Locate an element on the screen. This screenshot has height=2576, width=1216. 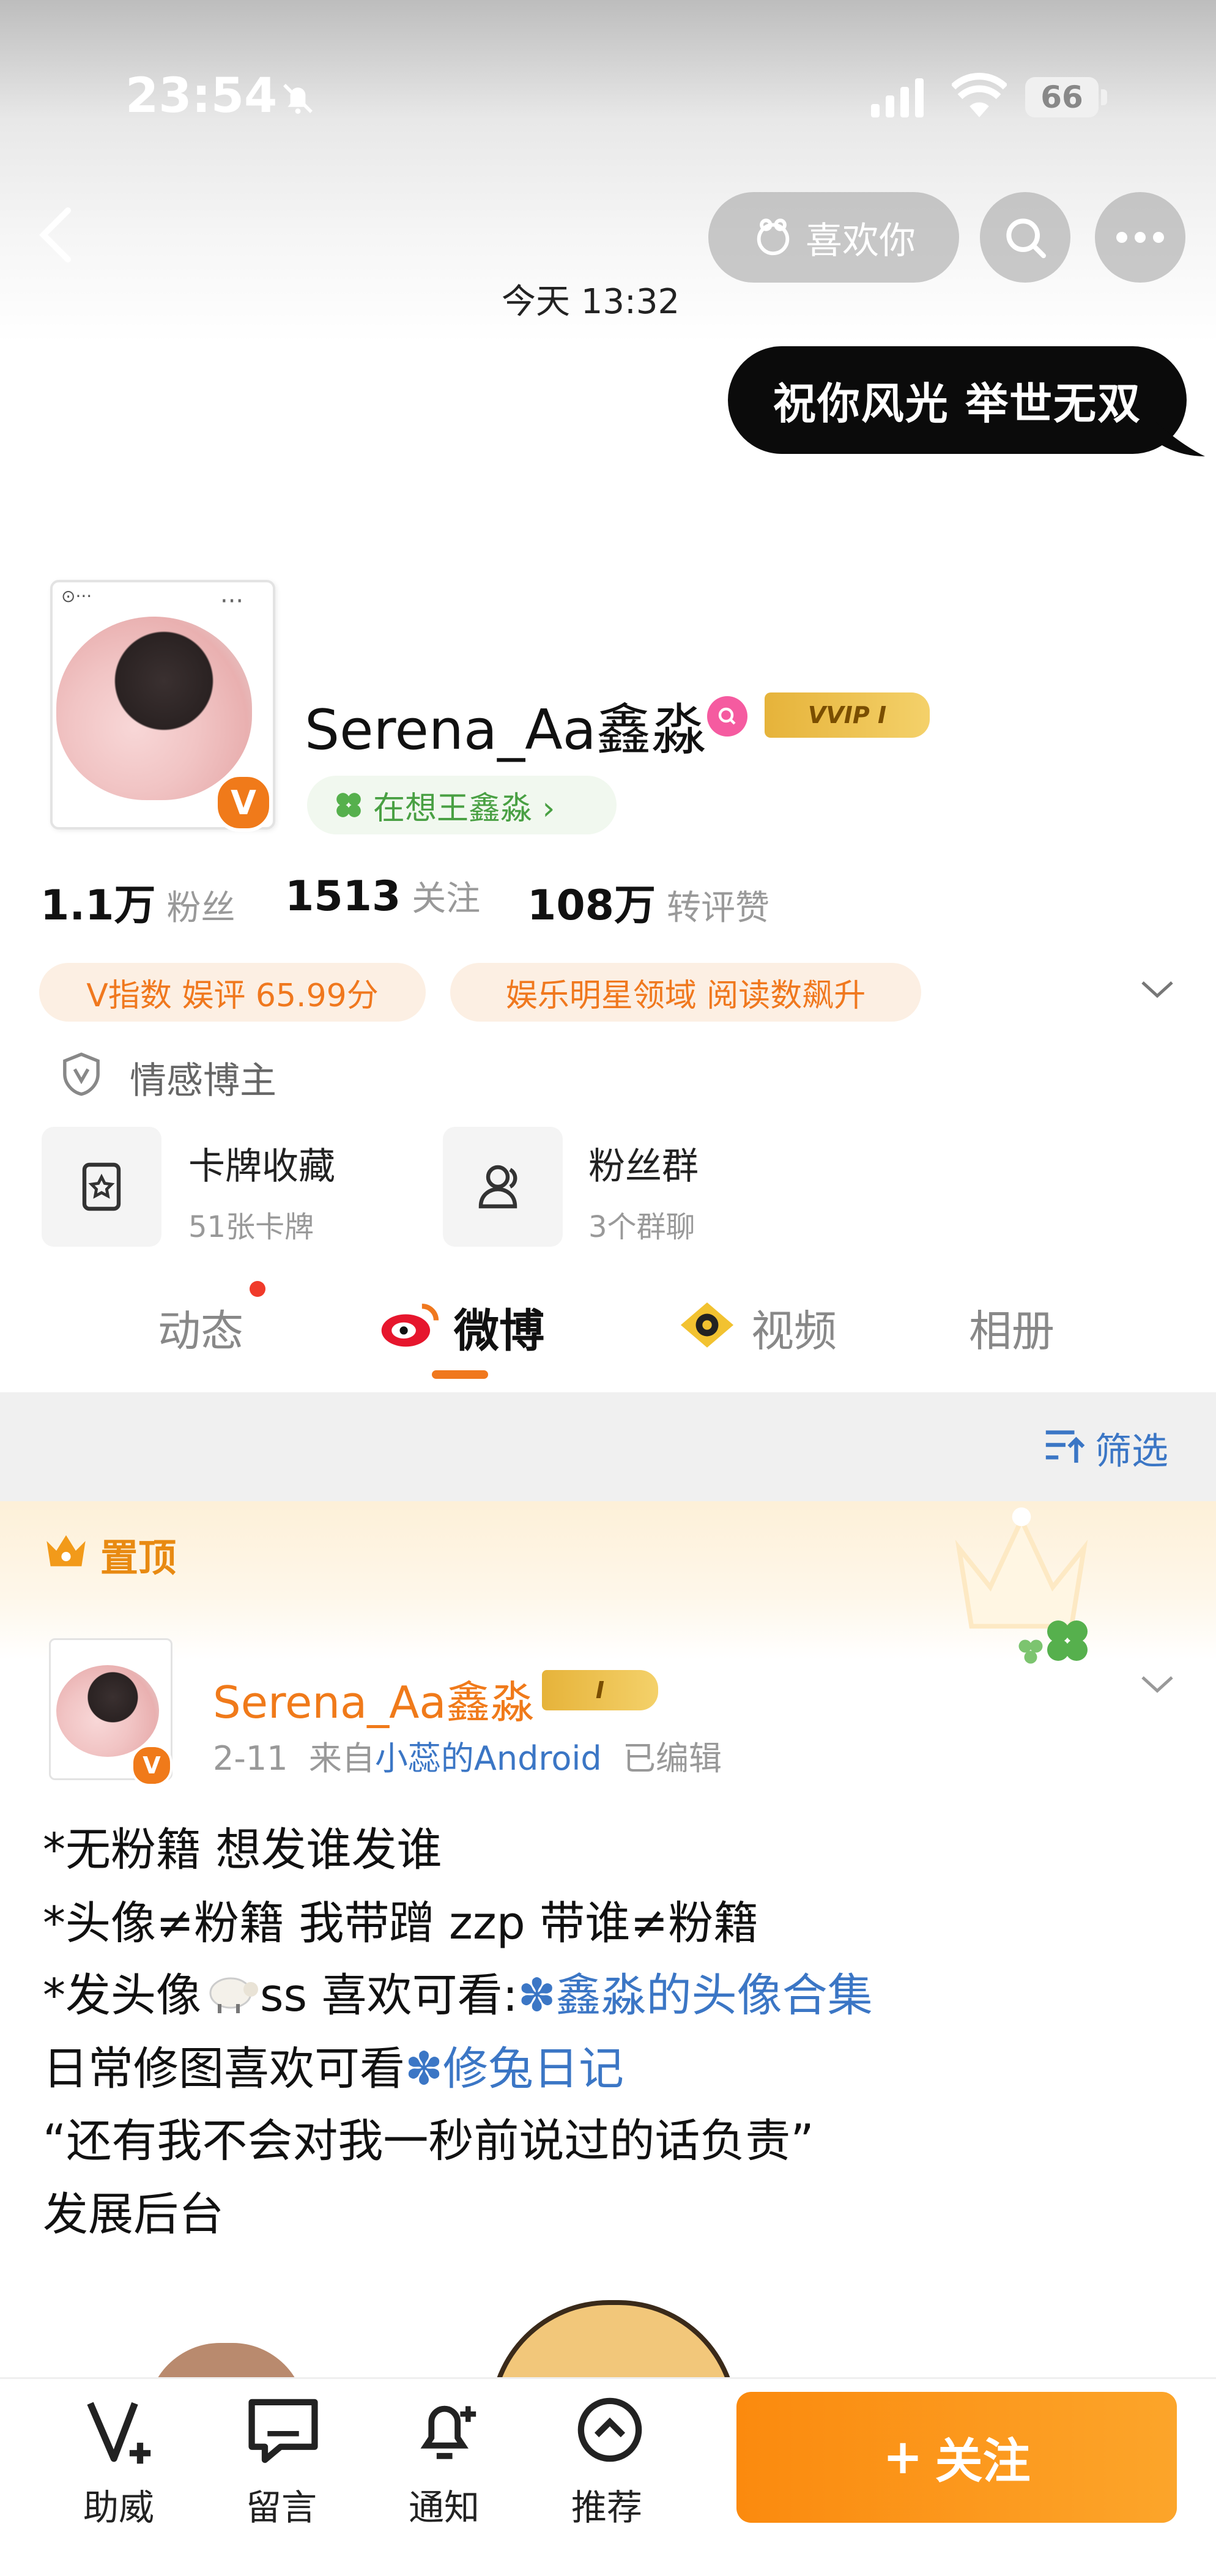
nav-cheer-label: 助威 is located at coordinates (118, 2504).